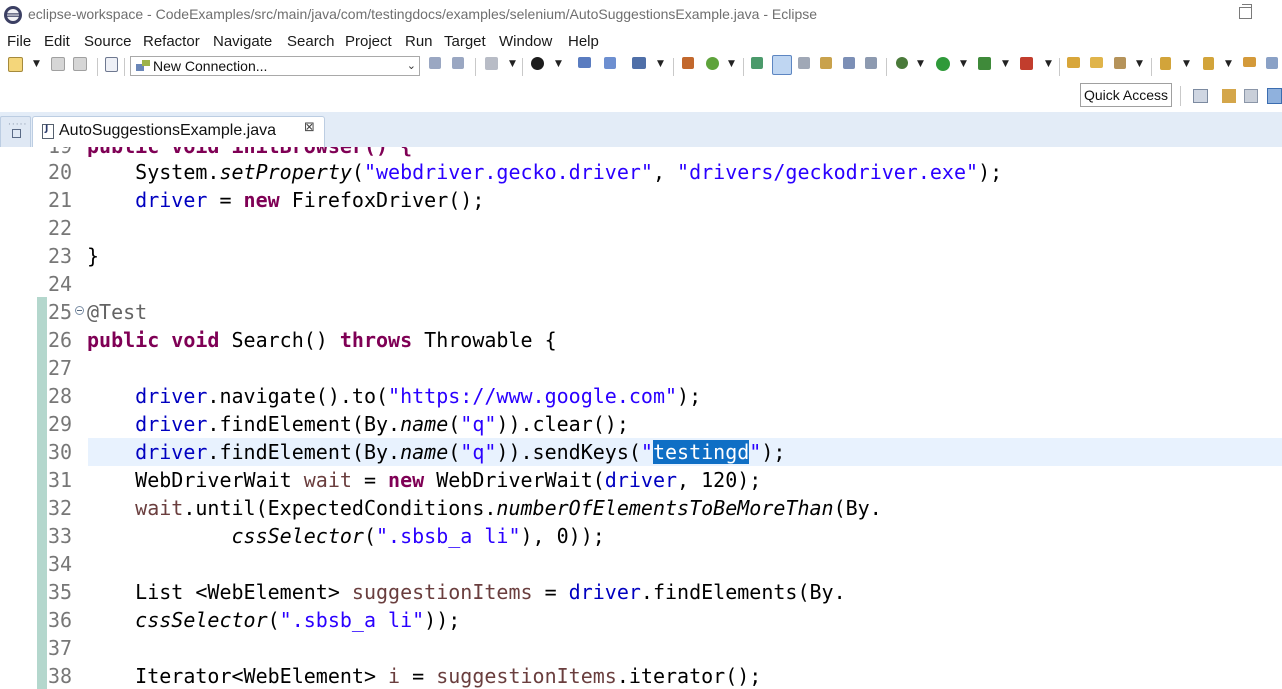 This screenshot has width=1282, height=689. I want to click on line-number: 37, so click(60, 648).